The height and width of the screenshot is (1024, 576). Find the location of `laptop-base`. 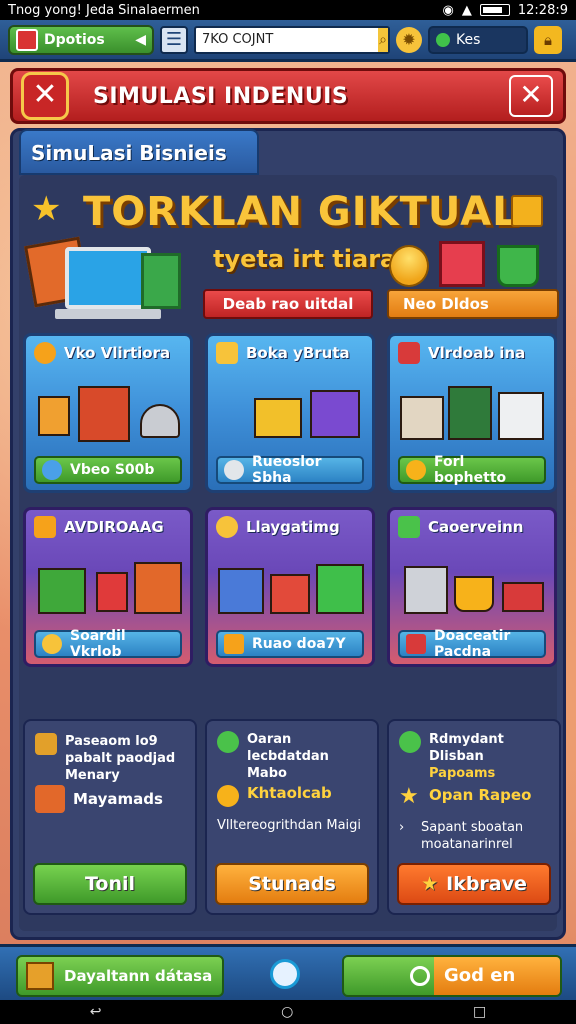

laptop-base is located at coordinates (108, 314).